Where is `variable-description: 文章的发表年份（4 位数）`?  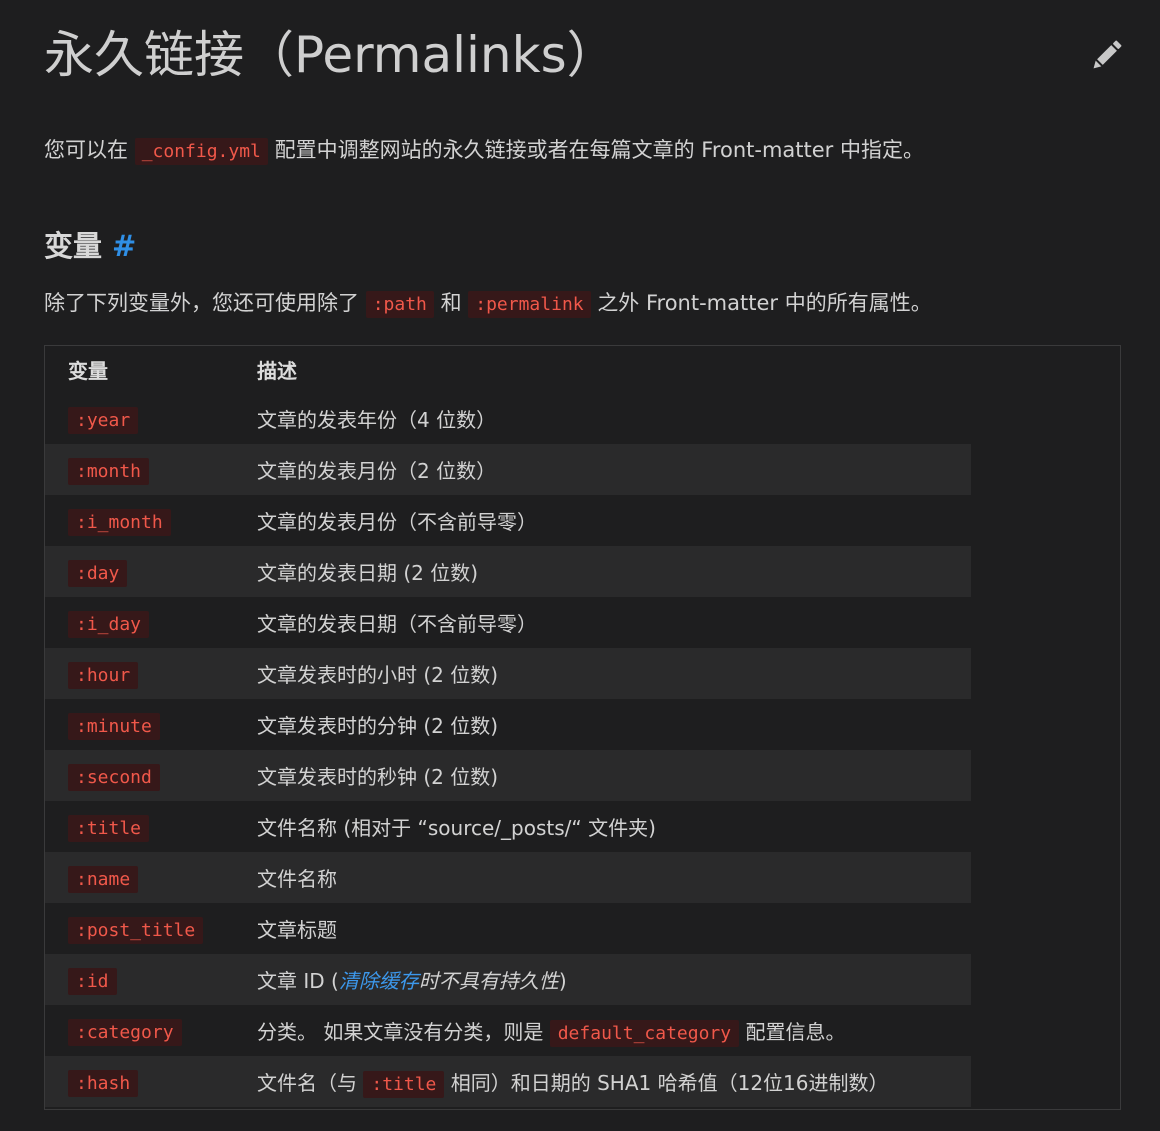 variable-description: 文章的发表年份（4 位数） is located at coordinates (377, 420).